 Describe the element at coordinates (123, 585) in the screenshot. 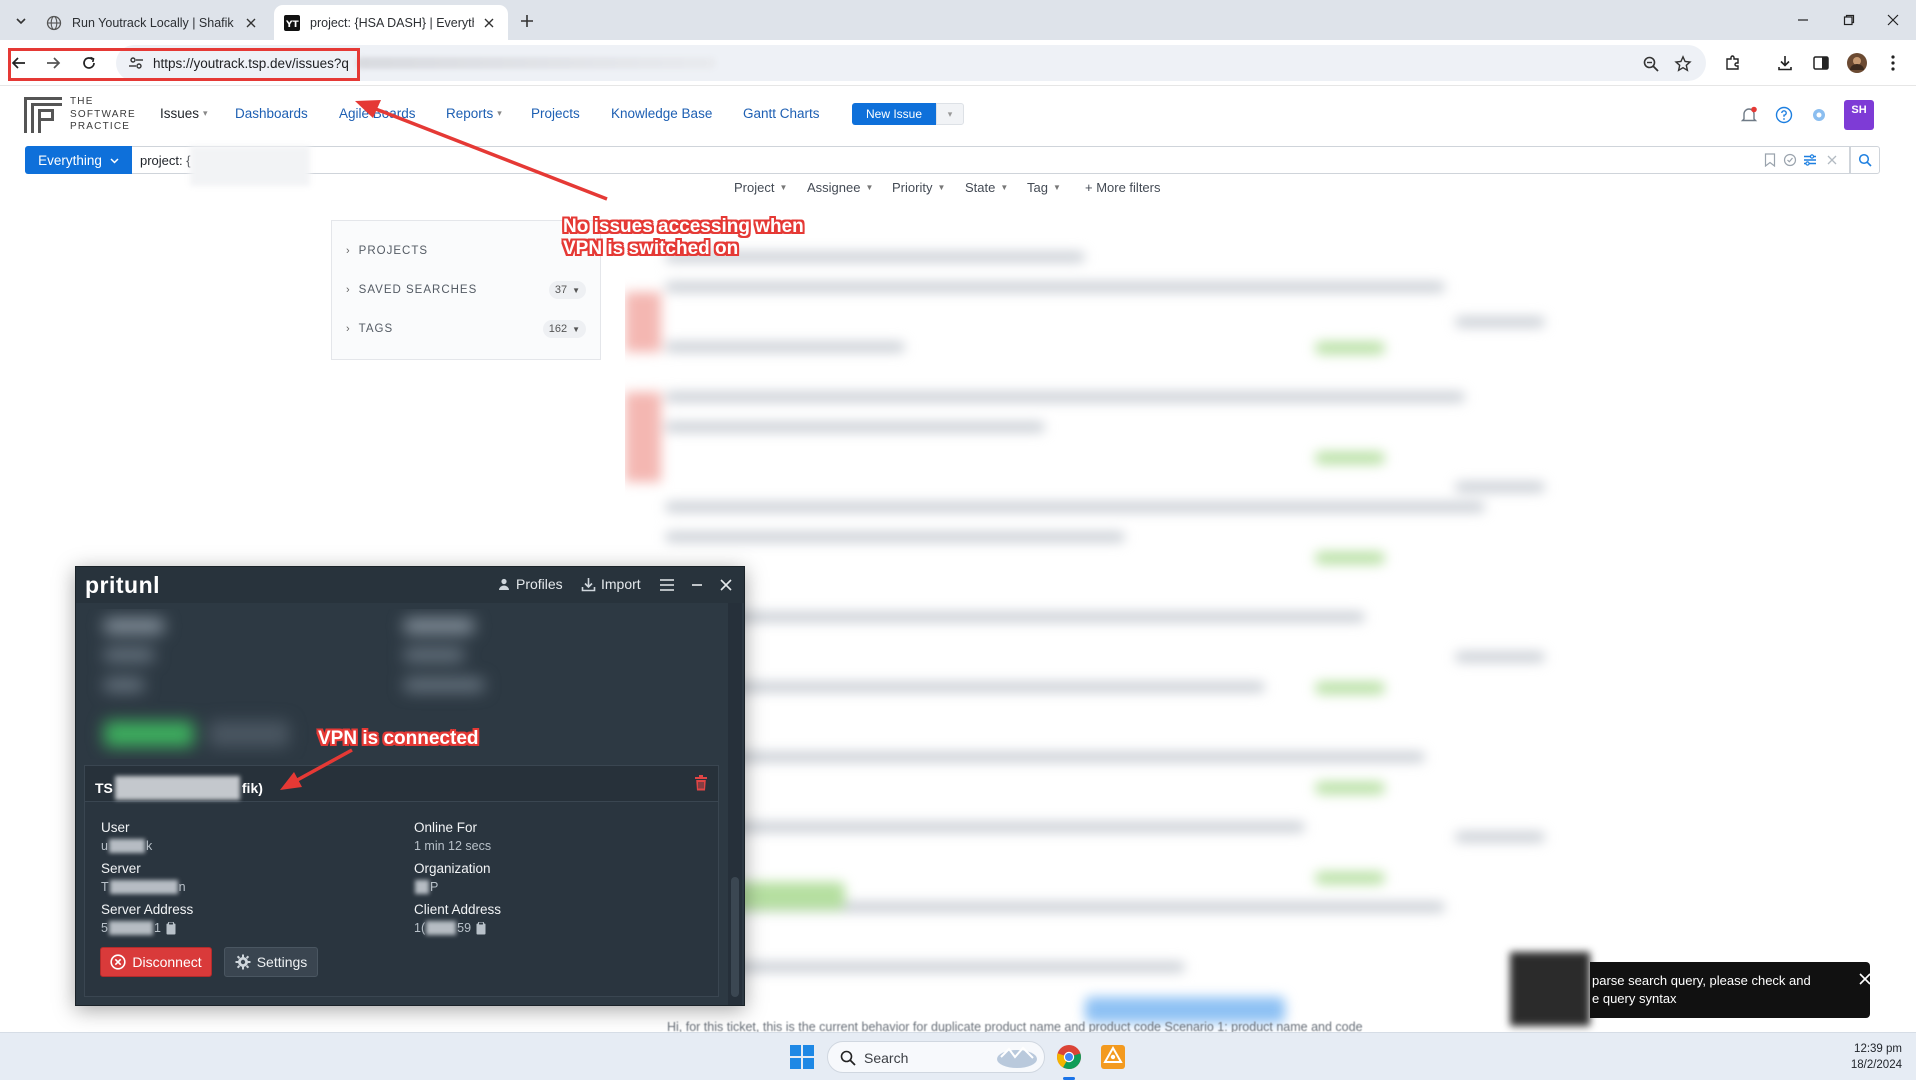

I see `pritunl-logo: pritunl` at that location.